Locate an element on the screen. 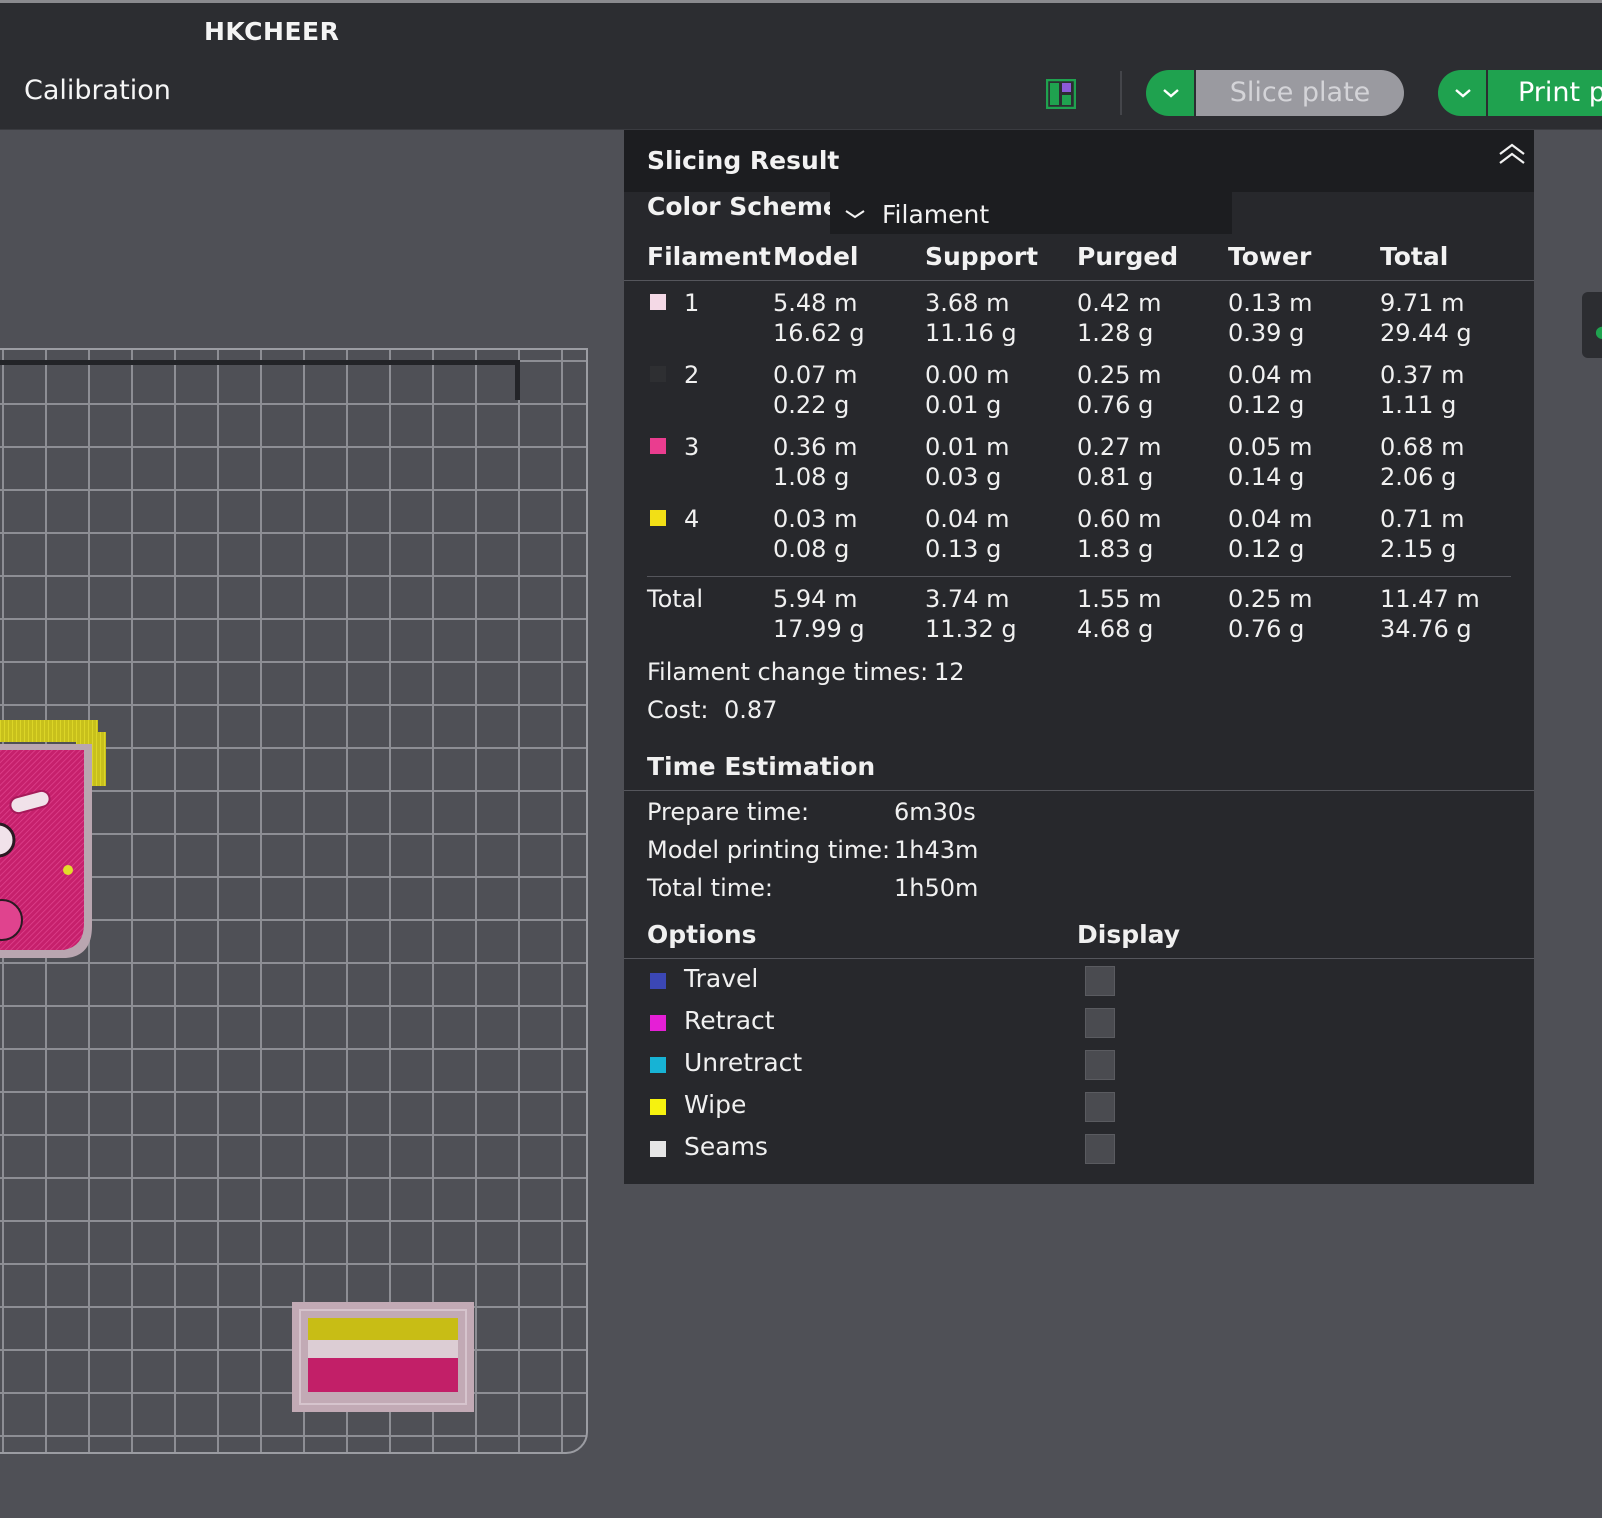 This screenshot has width=1602, height=1518. total-weight: 2.06 g is located at coordinates (1418, 477).